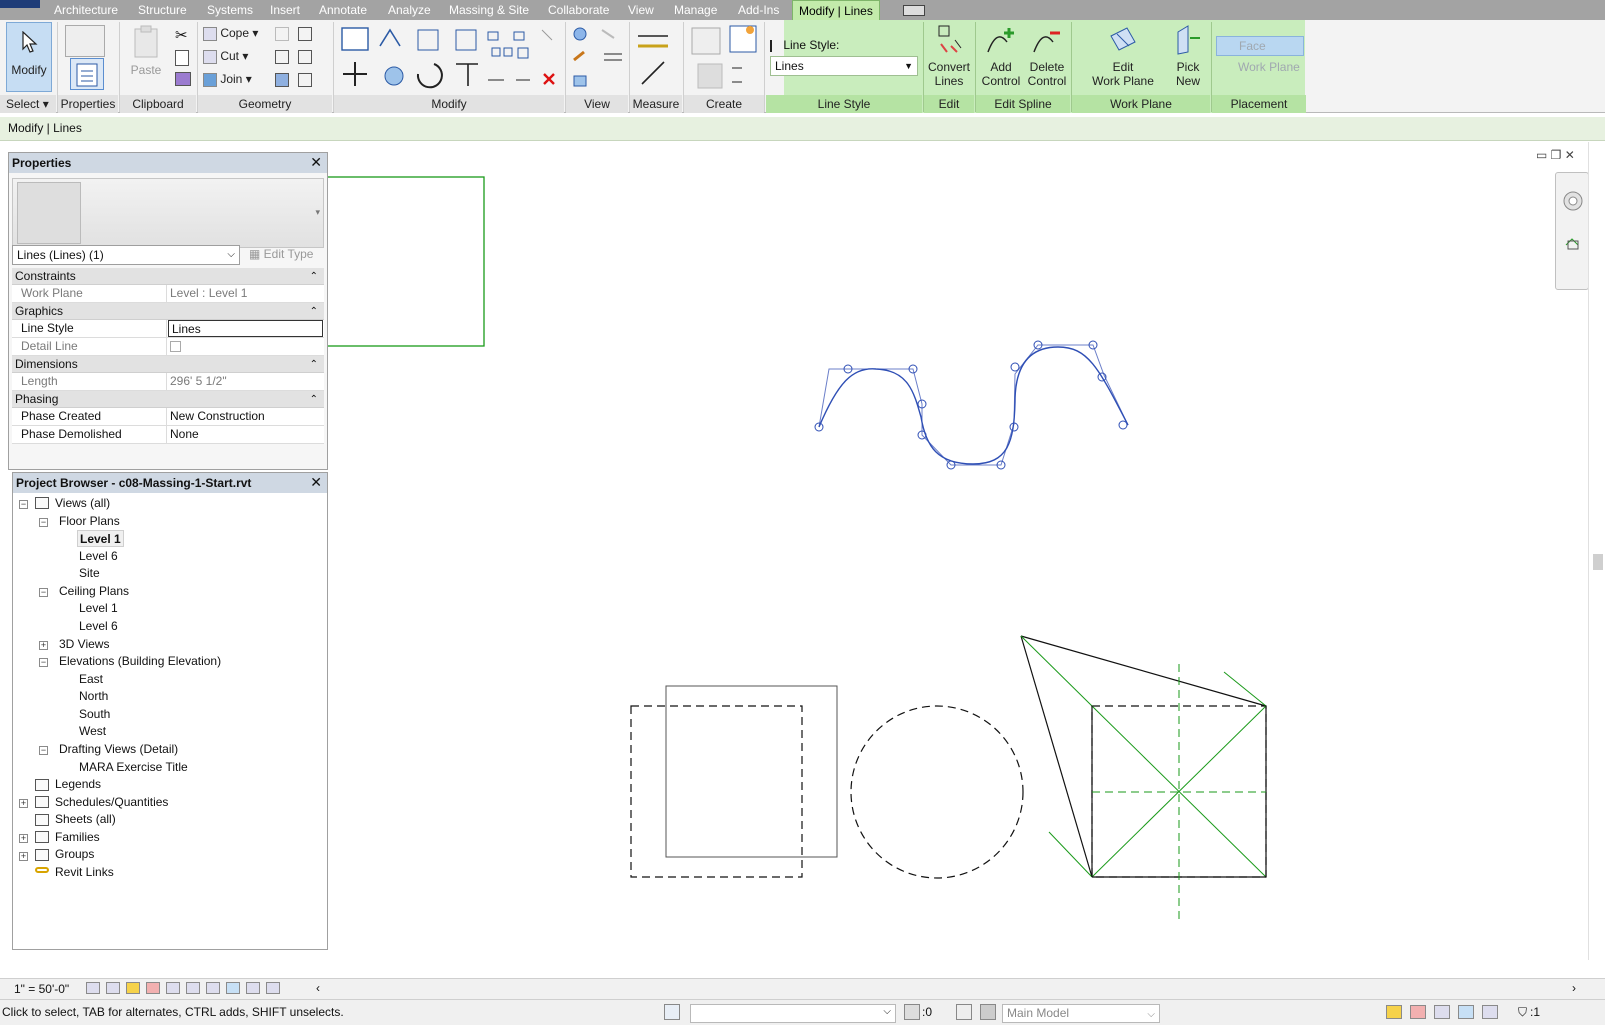  What do you see at coordinates (175, 346) in the screenshot?
I see `detail-line-checkbox` at bounding box center [175, 346].